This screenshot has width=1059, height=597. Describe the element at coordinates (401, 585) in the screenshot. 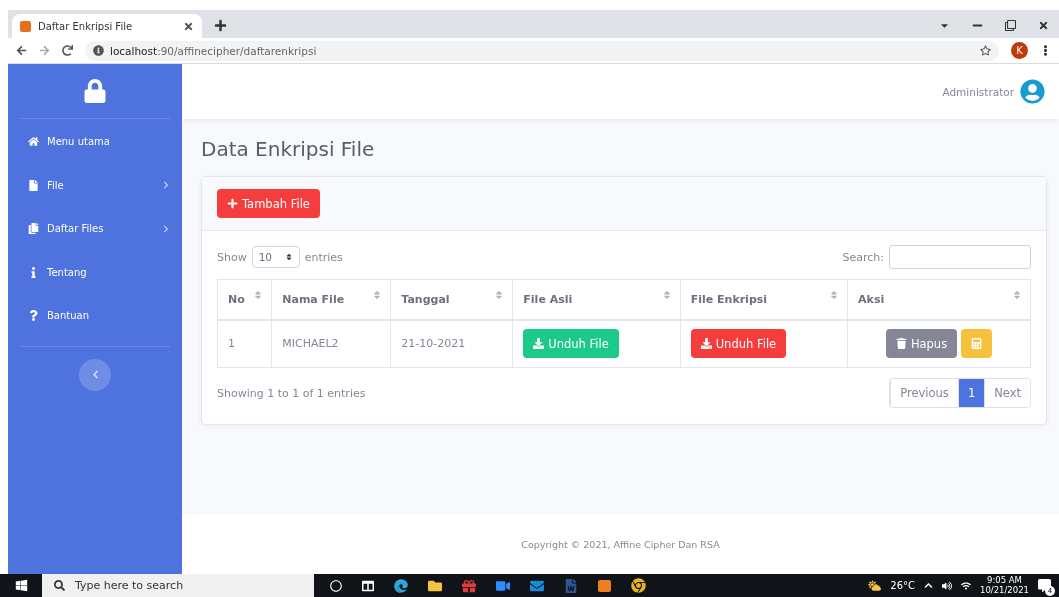

I see `browser-icon` at that location.